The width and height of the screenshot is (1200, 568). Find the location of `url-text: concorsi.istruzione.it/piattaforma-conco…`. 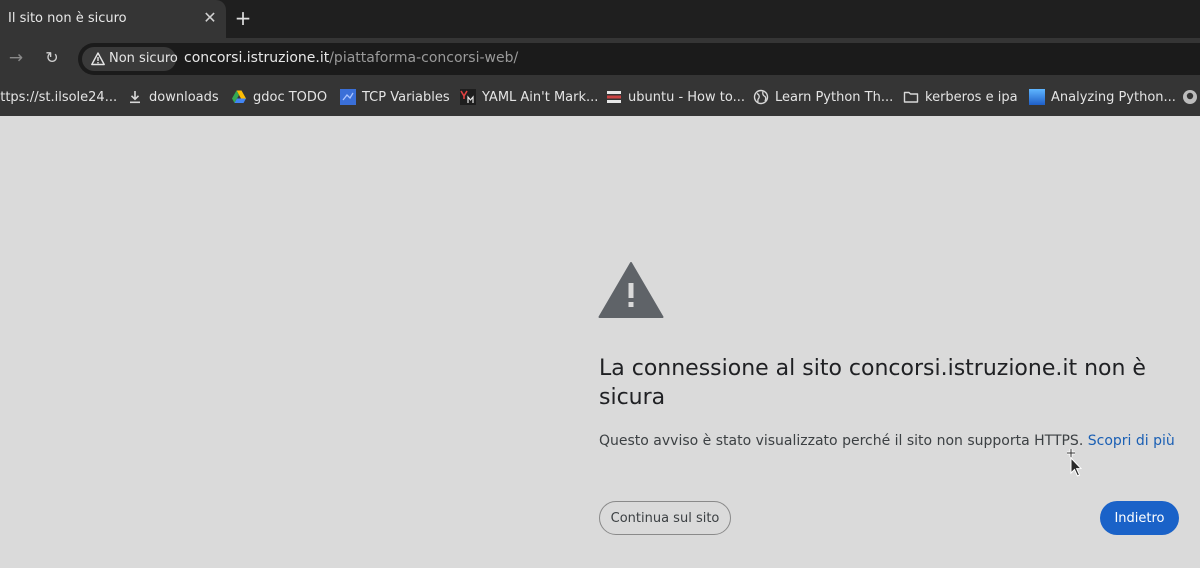

url-text: concorsi.istruzione.it/piattaforma-conco… is located at coordinates (351, 58).